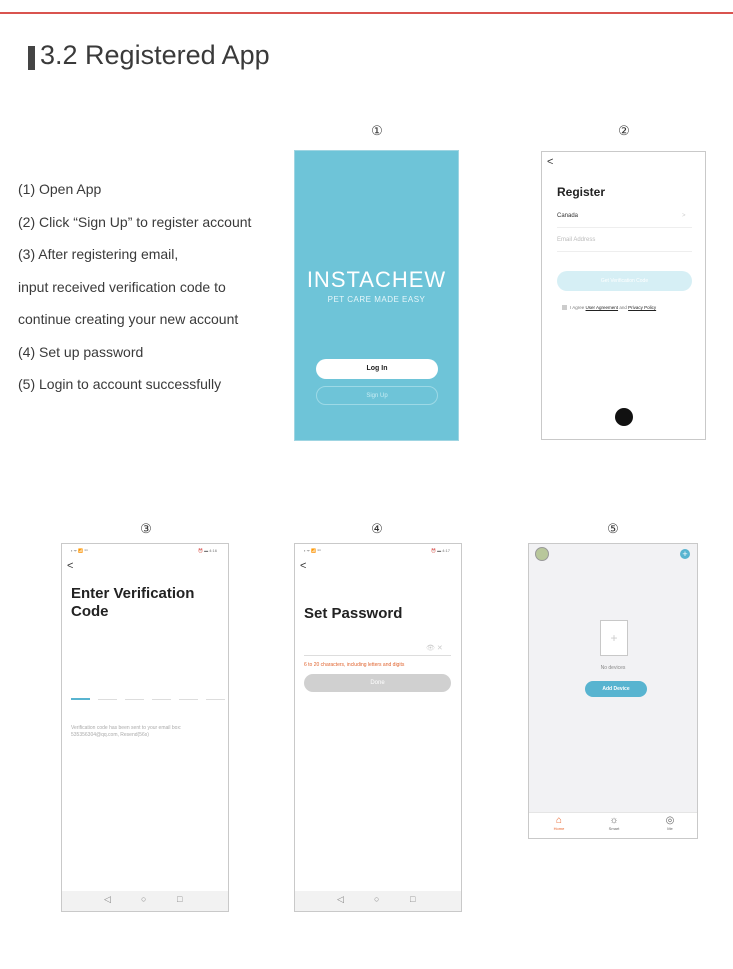  I want to click on instruction-line: (4) Set up password, so click(81, 351).